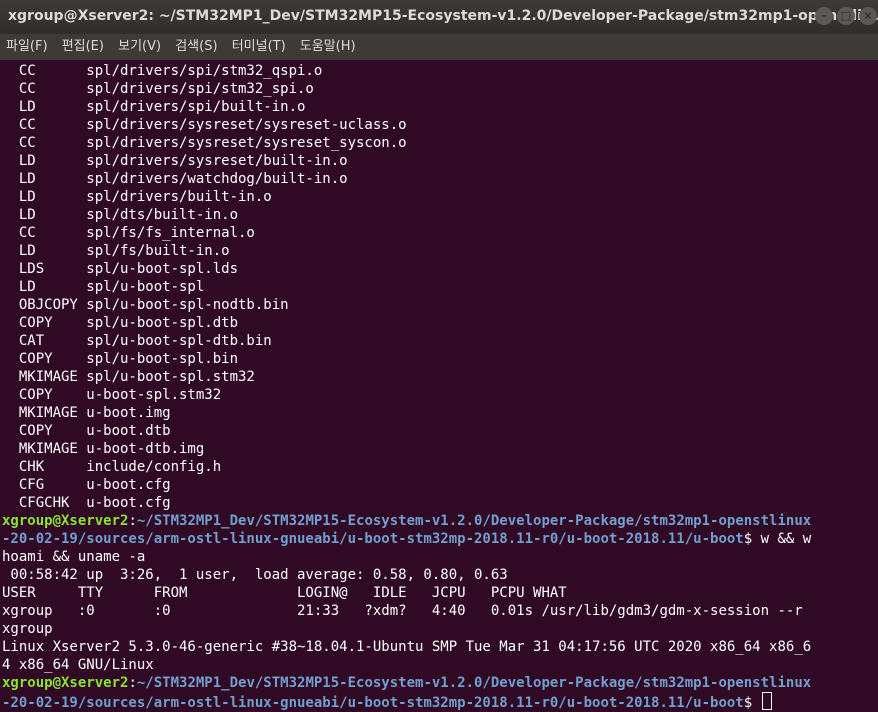 This screenshot has width=878, height=712. Describe the element at coordinates (284, 593) in the screenshot. I see `terminal-line: USER TTY FROM LOGIN@ IDLE JCPU PCPU WHAT` at that location.